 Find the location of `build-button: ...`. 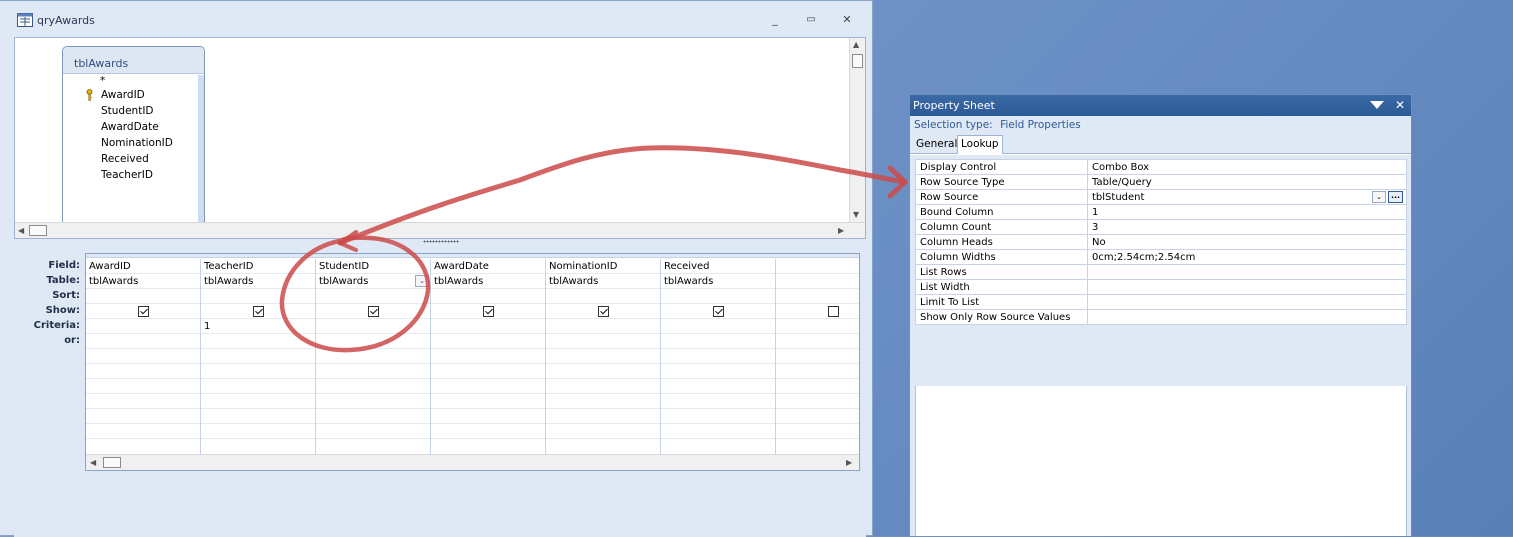

build-button: ... is located at coordinates (1395, 197).